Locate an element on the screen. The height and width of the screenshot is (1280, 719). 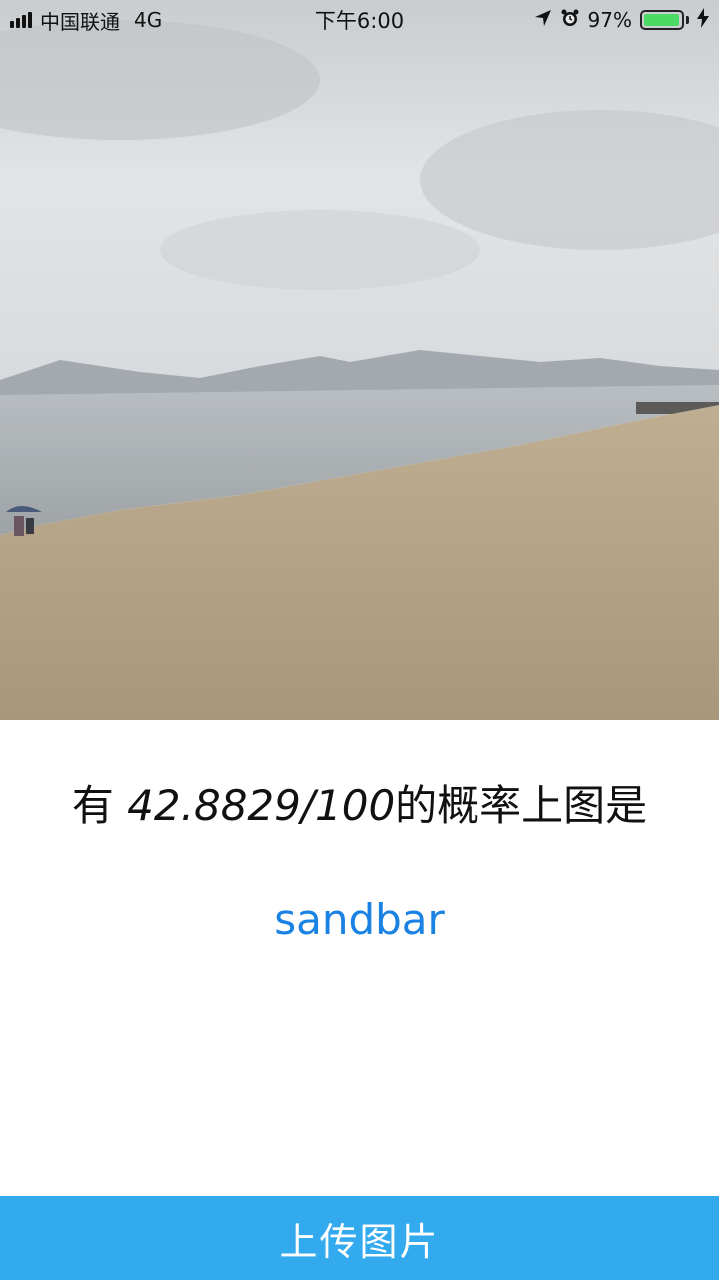
status-bar: 中国联通 4G 下午6:00 97% is located at coordinates (359, 20).